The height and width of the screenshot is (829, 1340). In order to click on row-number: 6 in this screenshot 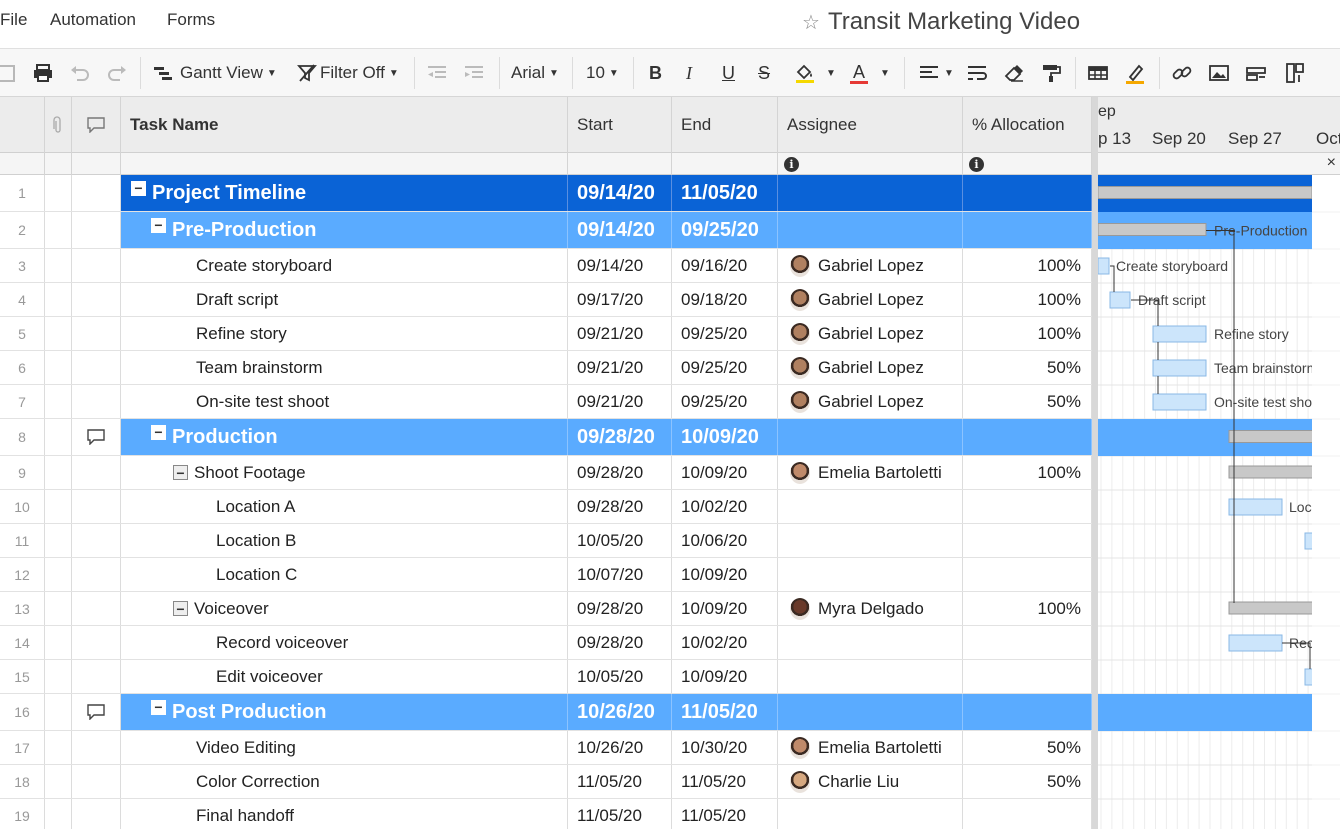, I will do `click(22, 367)`.